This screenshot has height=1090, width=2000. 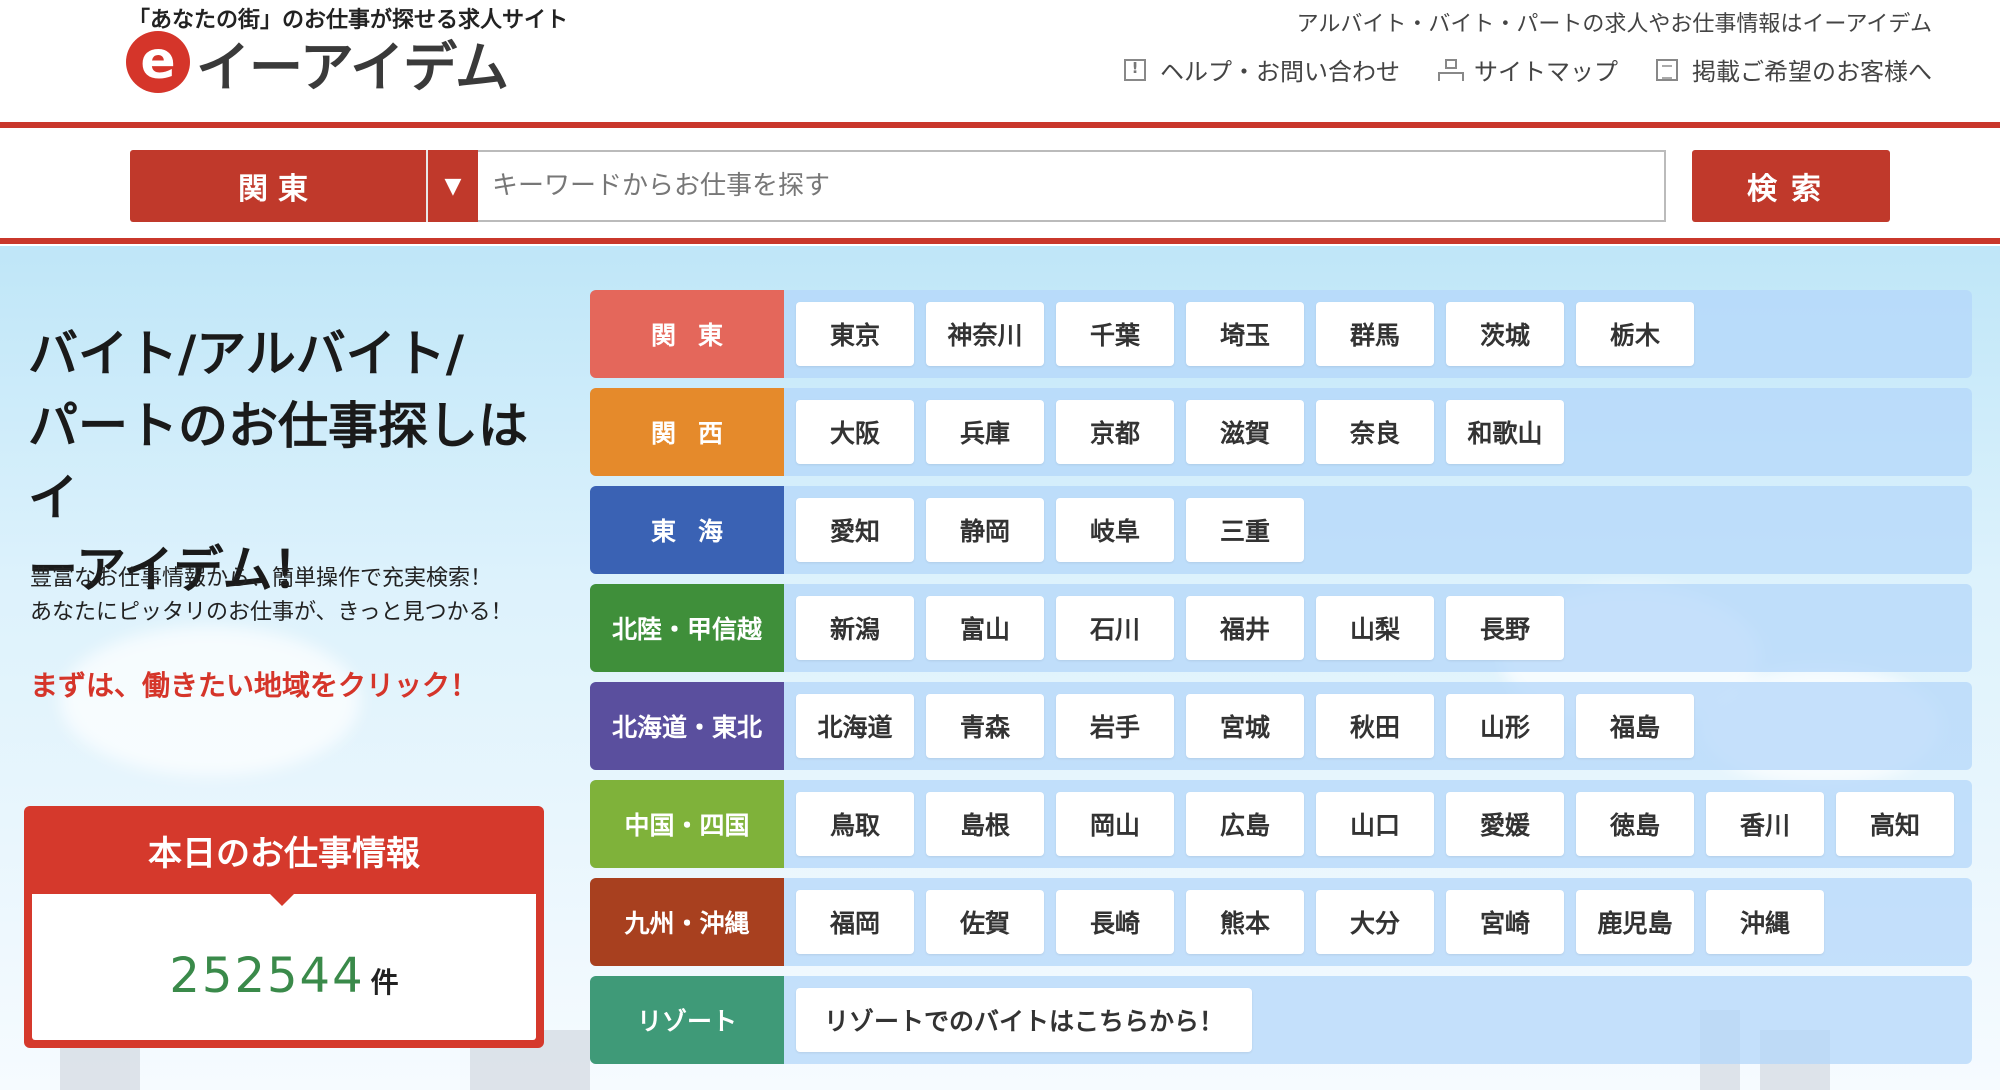 What do you see at coordinates (1135, 69) in the screenshot?
I see `help-icon` at bounding box center [1135, 69].